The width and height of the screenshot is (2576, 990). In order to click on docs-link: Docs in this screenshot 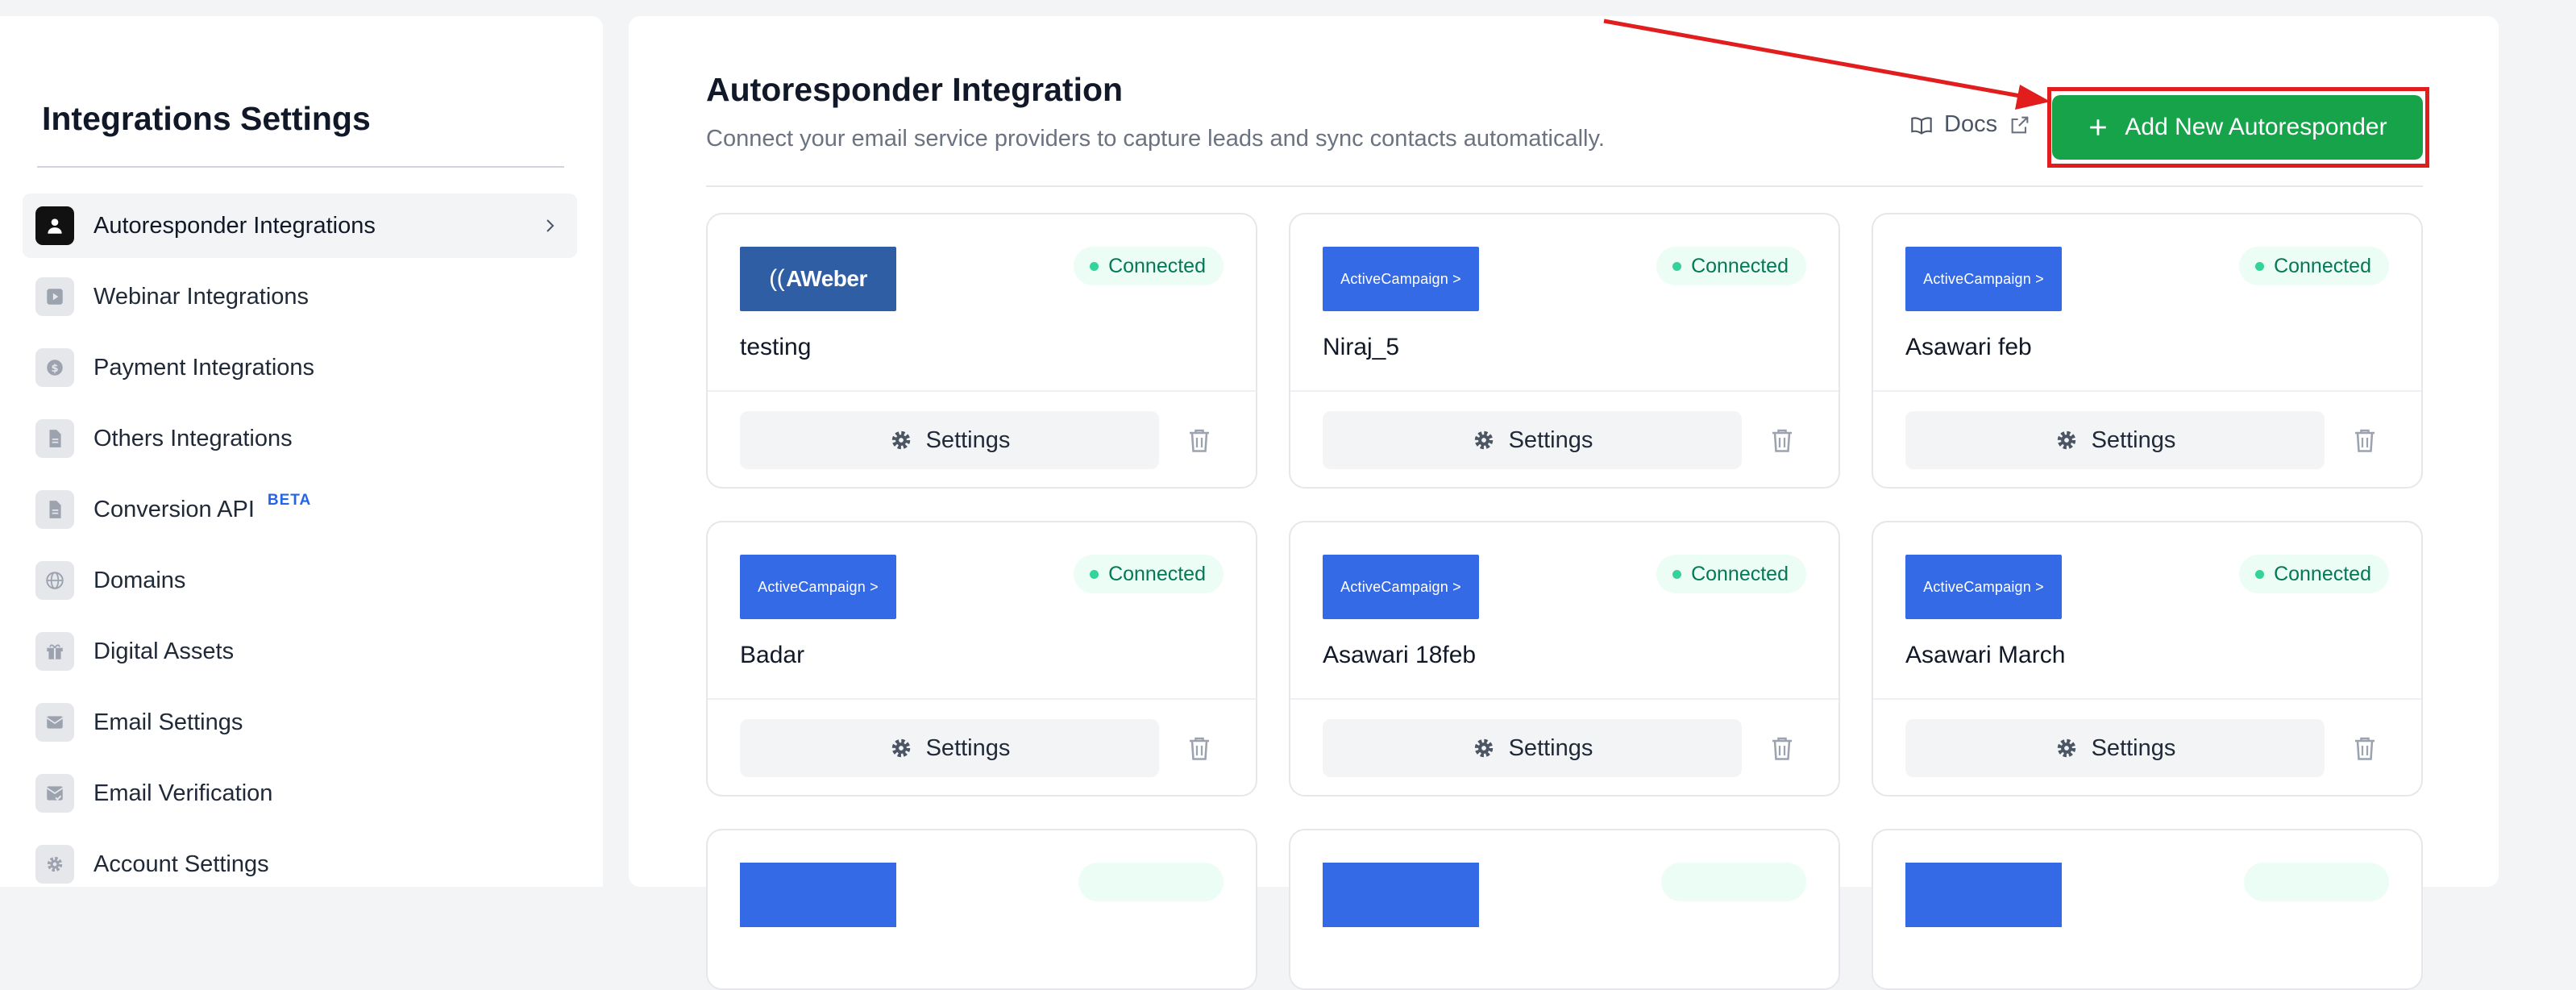, I will do `click(1970, 125)`.